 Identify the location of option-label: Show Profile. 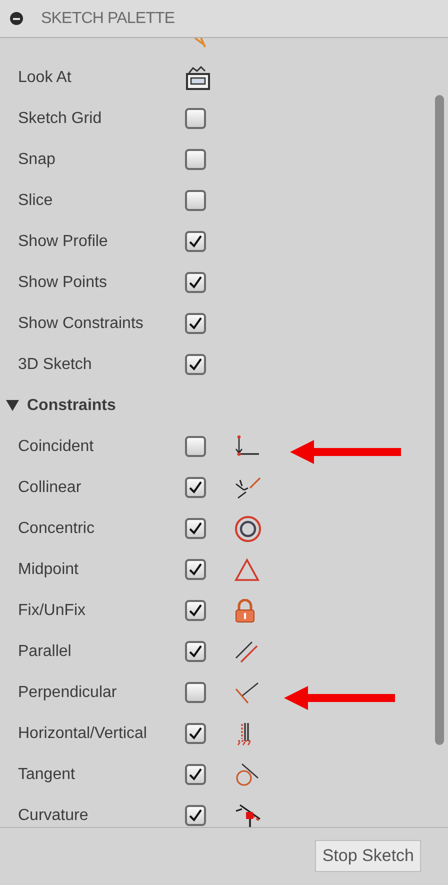
(63, 242).